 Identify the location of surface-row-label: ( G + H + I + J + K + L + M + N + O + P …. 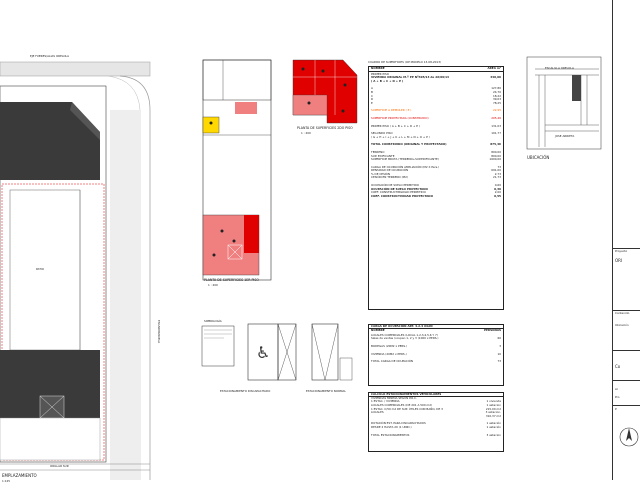
(400, 136).